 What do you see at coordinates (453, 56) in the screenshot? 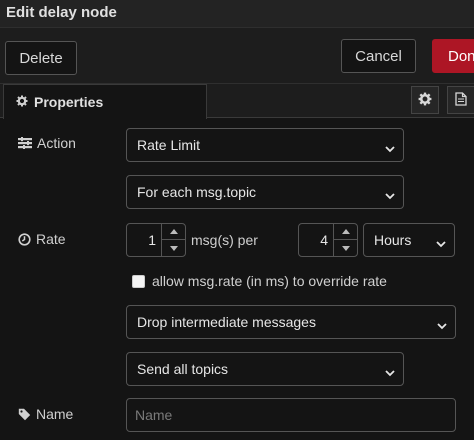
I see `done-button: Done` at bounding box center [453, 56].